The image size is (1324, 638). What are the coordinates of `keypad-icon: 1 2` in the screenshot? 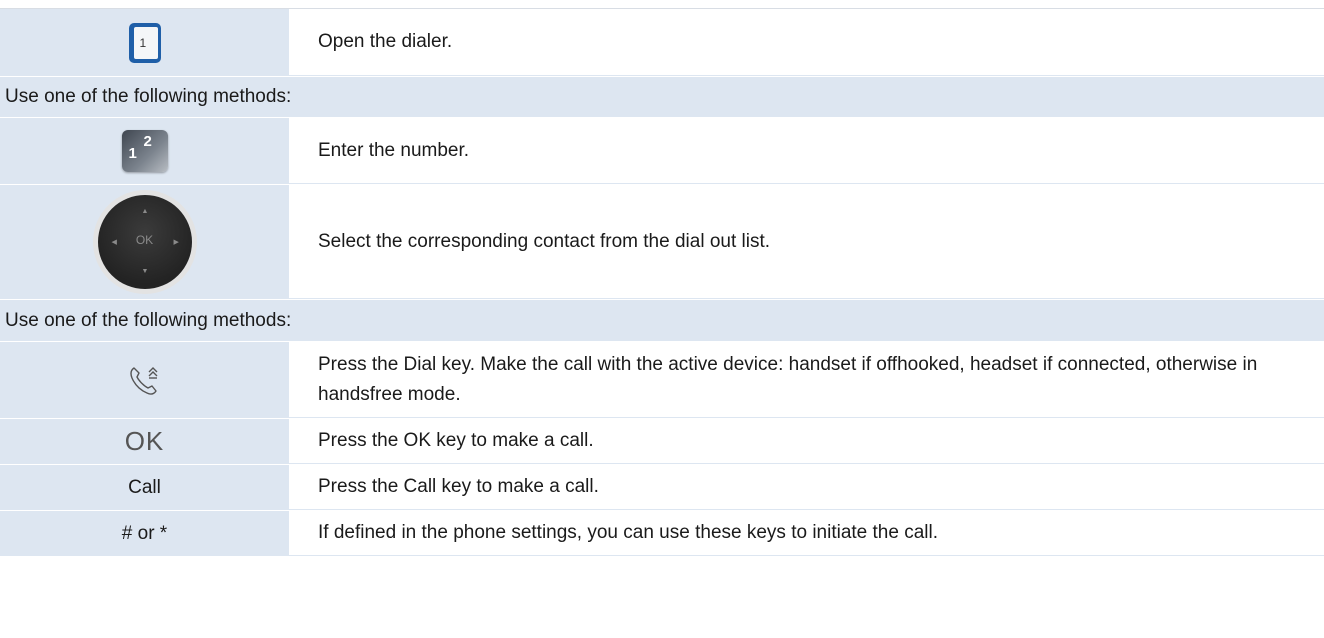 It's located at (144, 151).